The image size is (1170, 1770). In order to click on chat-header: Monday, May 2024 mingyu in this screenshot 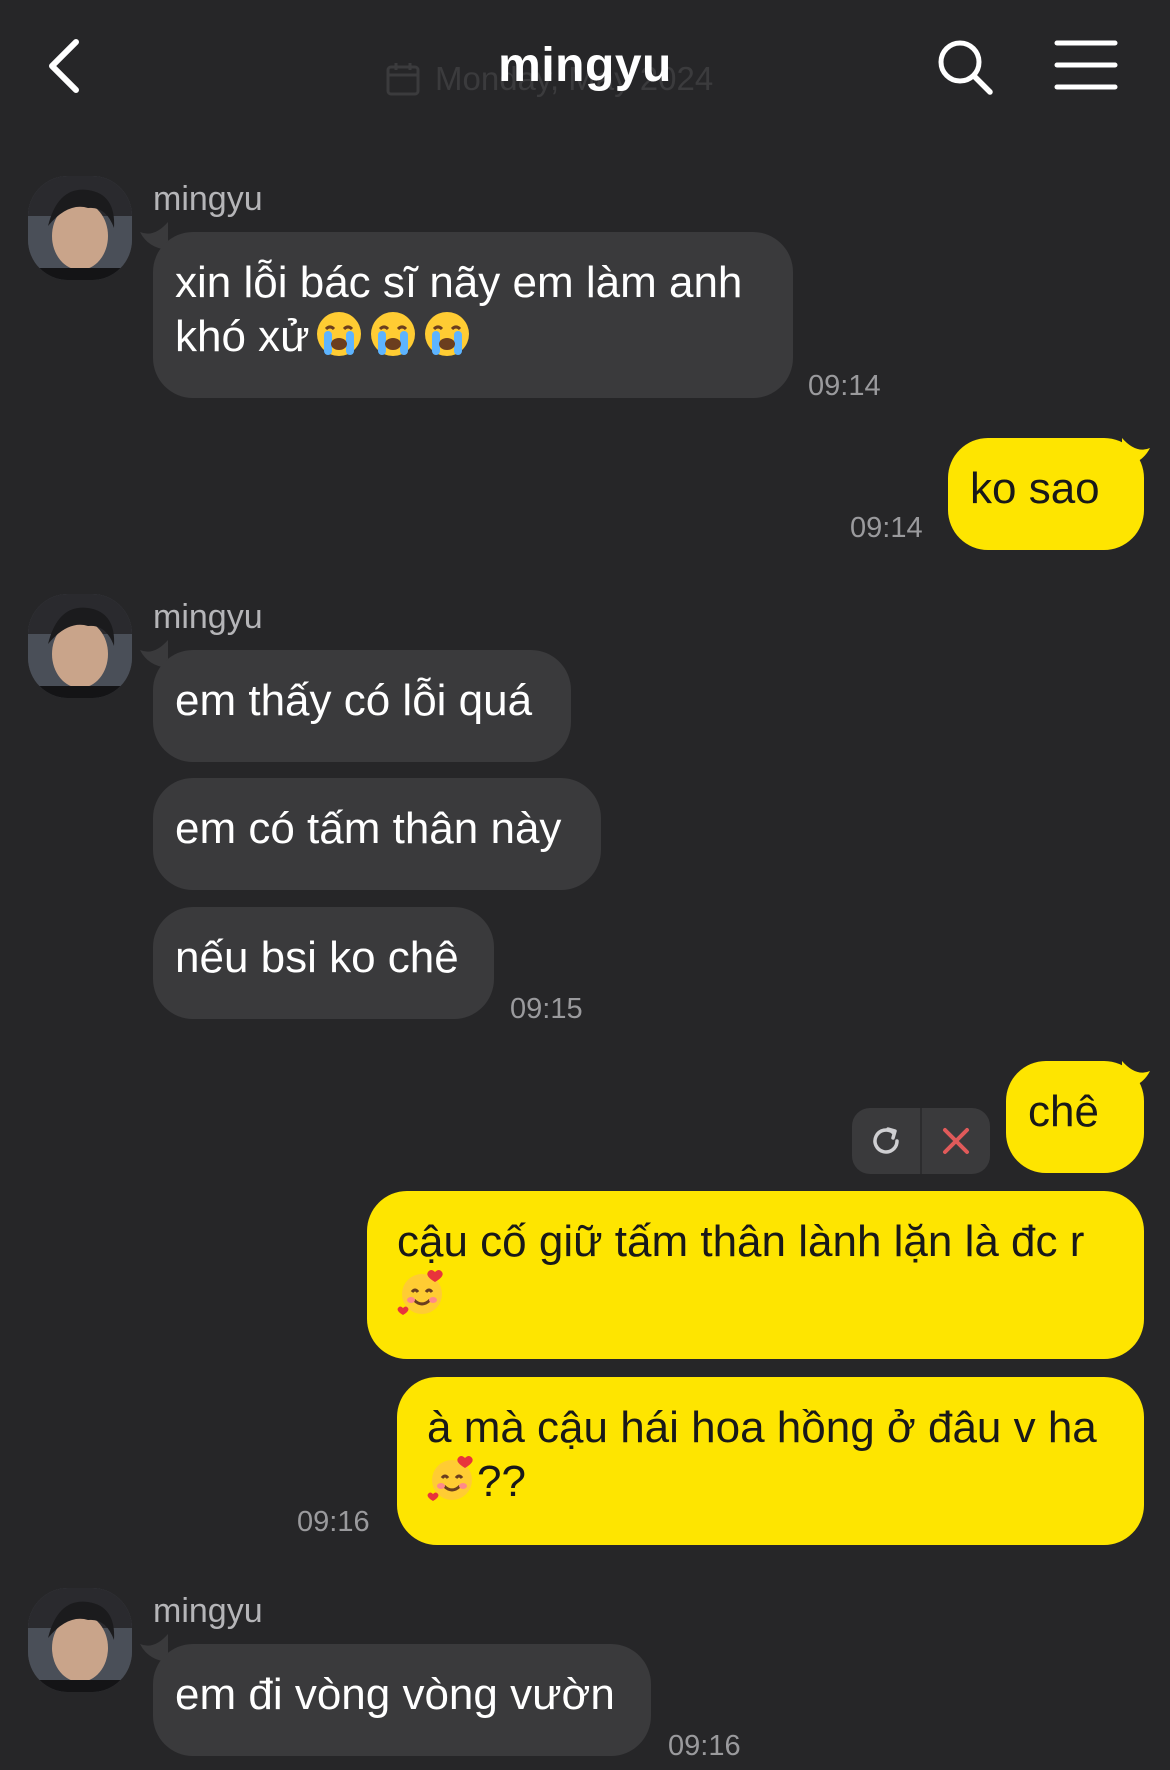, I will do `click(585, 67)`.